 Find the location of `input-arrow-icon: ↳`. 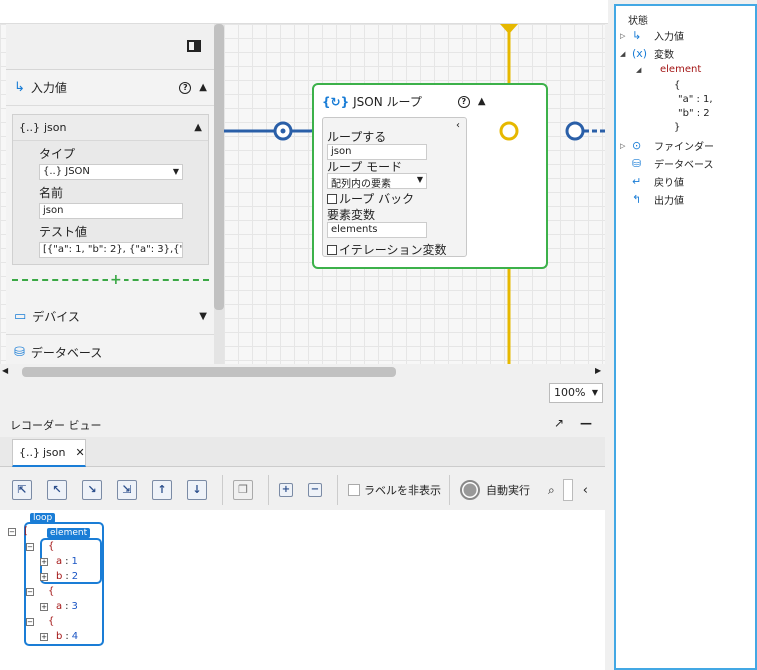

input-arrow-icon: ↳ is located at coordinates (19, 87).